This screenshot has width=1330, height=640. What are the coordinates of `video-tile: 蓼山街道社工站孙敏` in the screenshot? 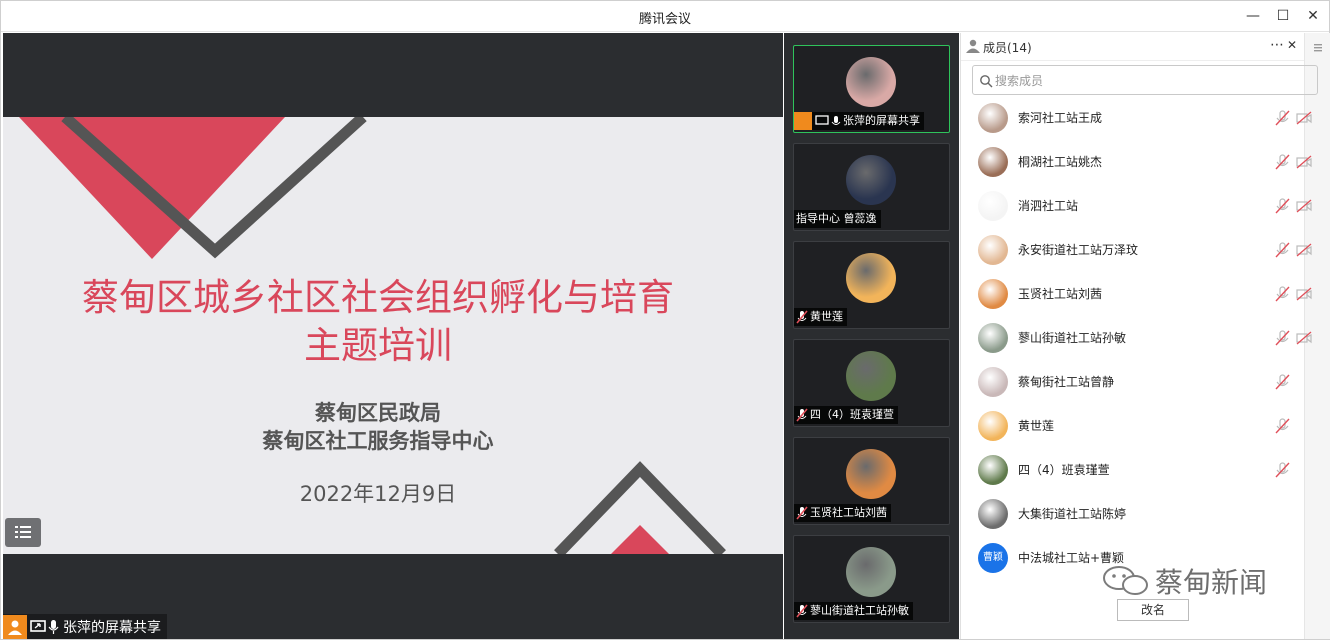 It's located at (871, 579).